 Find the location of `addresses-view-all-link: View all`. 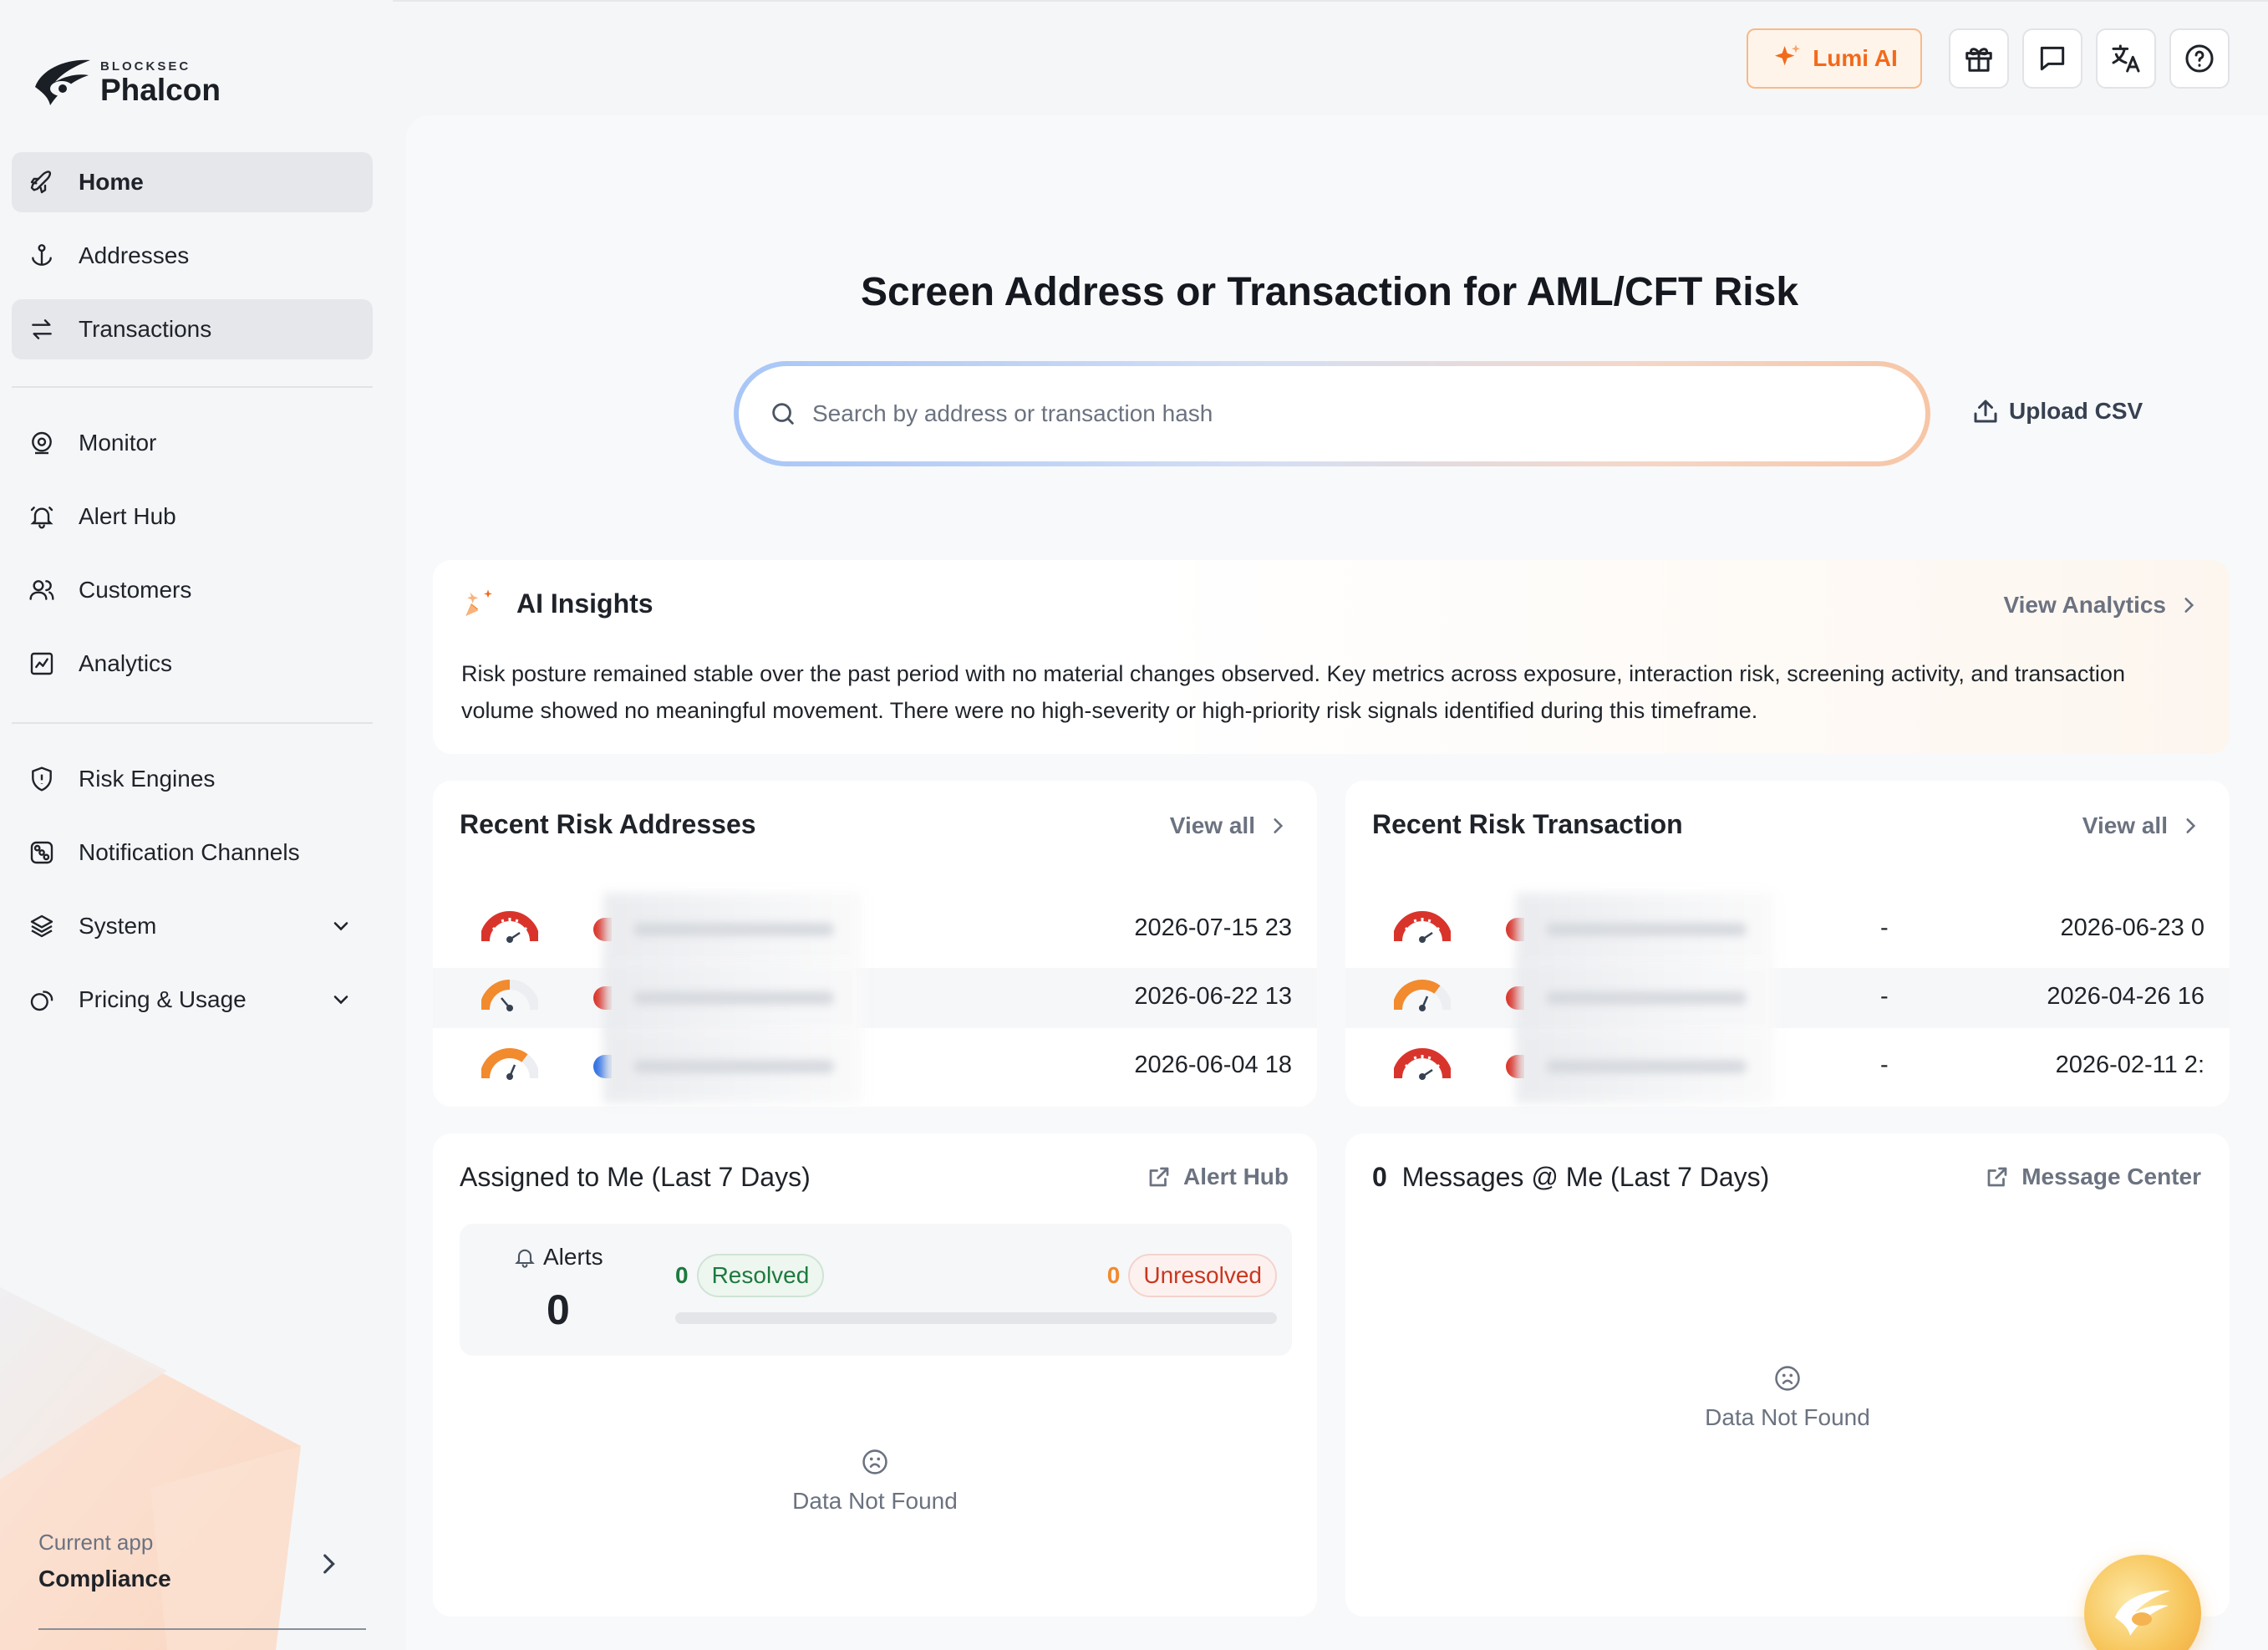

addresses-view-all-link: View all is located at coordinates (1229, 825).